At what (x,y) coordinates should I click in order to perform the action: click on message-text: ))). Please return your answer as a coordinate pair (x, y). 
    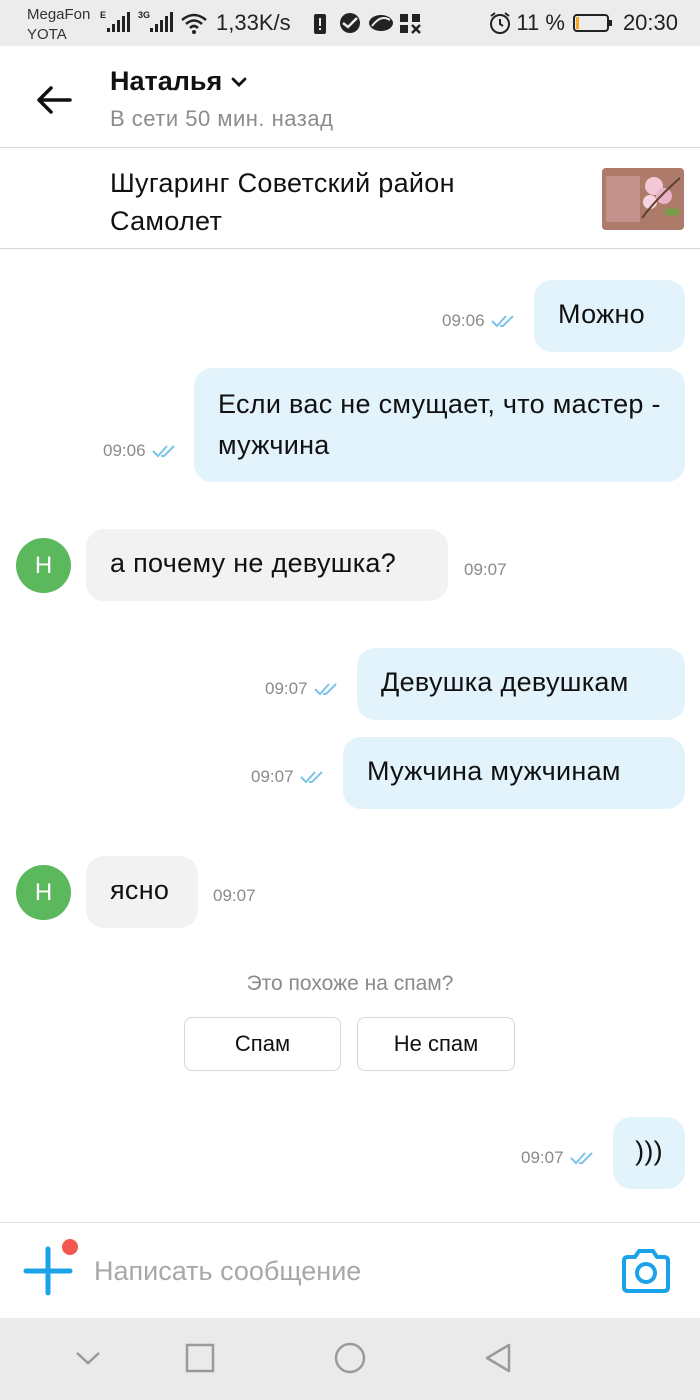
    Looking at the image, I should click on (649, 1151).